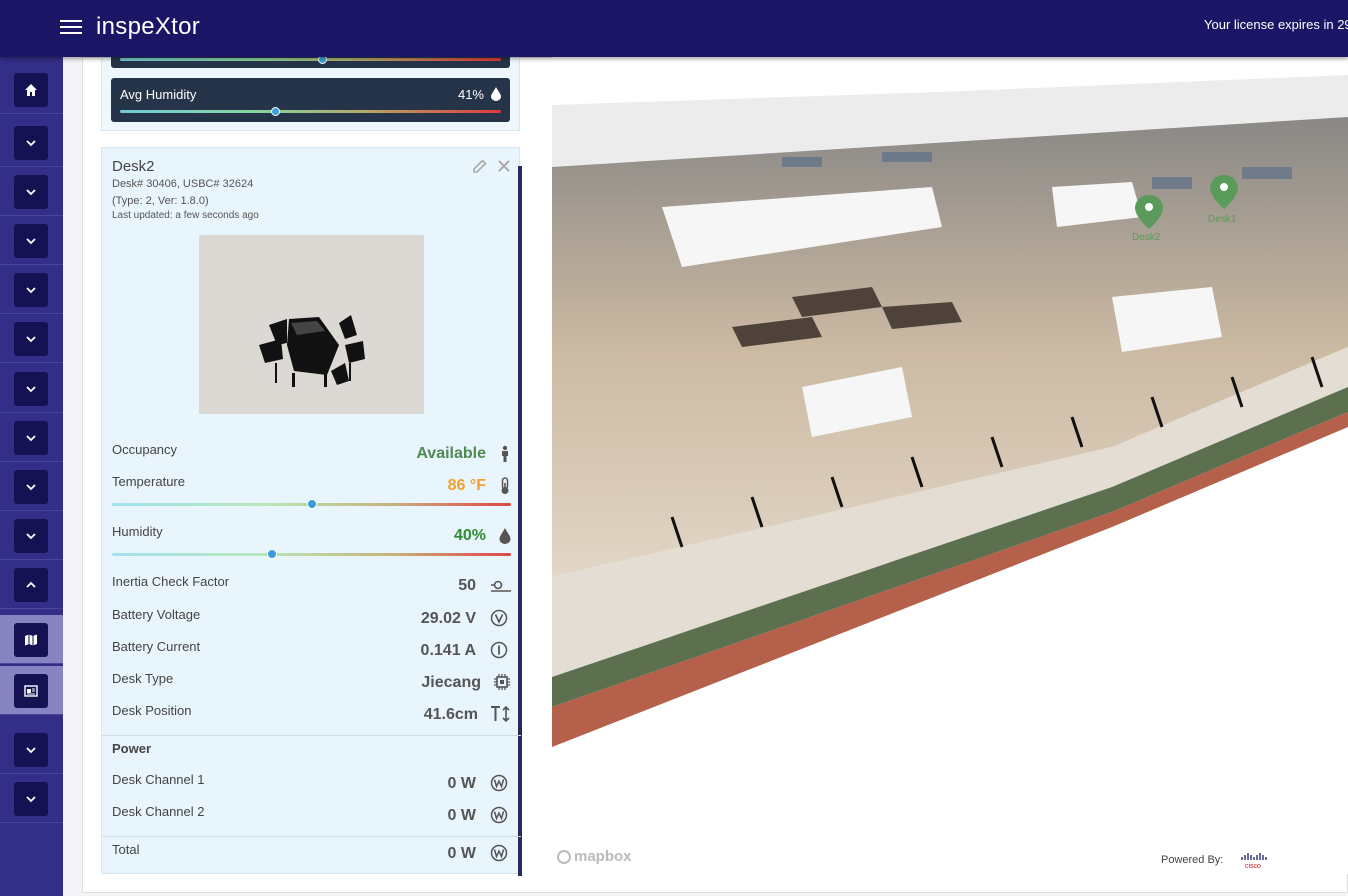  I want to click on battery-current-value: 0.141 A, so click(448, 650).